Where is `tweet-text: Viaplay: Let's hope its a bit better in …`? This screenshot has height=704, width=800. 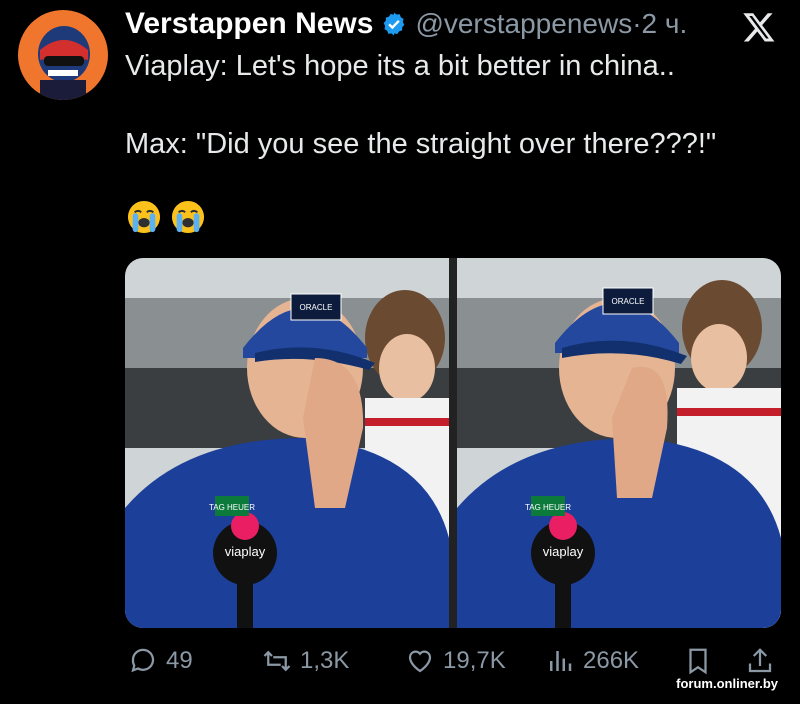 tweet-text: Viaplay: Let's hope its a bit better in … is located at coordinates (420, 103).